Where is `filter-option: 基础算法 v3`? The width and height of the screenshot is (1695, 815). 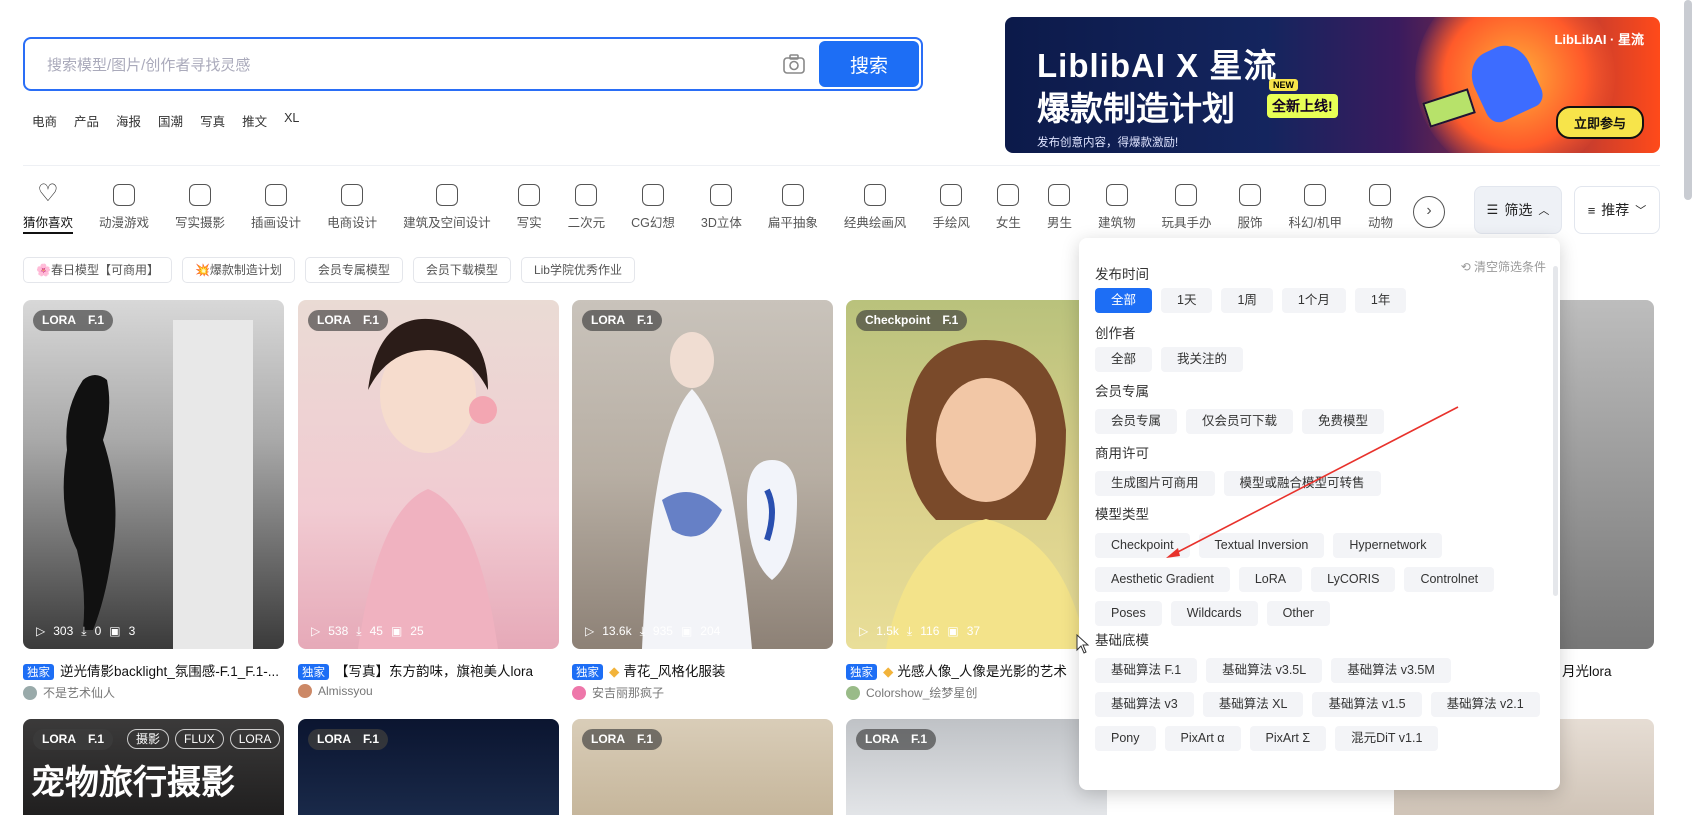
filter-option: 基础算法 v3 is located at coordinates (1144, 704).